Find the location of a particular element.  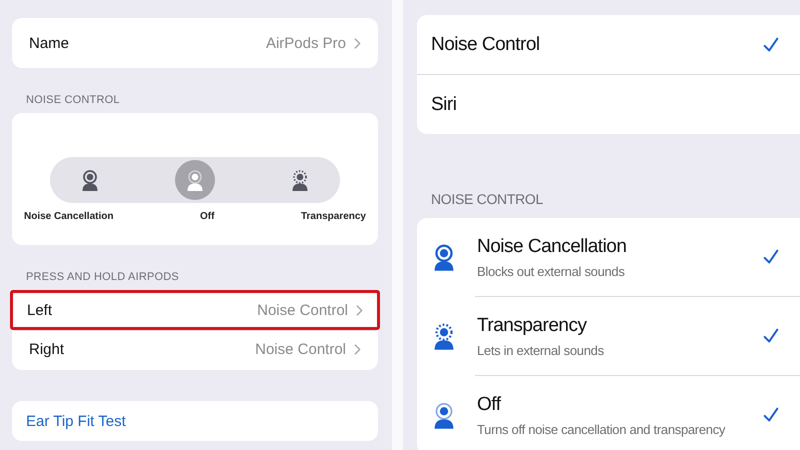

airpod-row: Left Noise Control is located at coordinates (195, 310).